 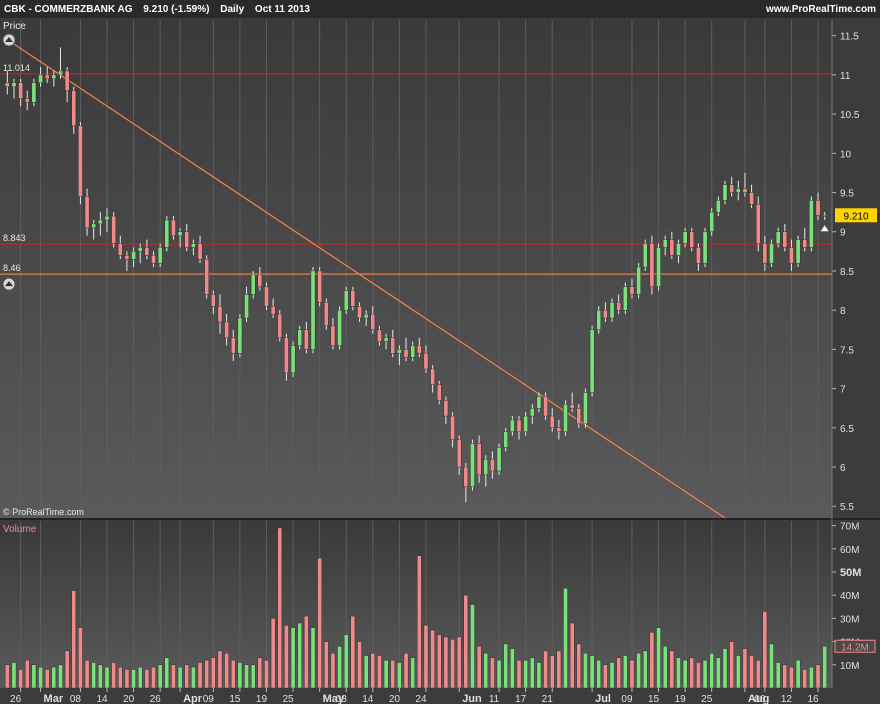 I want to click on x-tick-label: 20, so click(x=395, y=699).